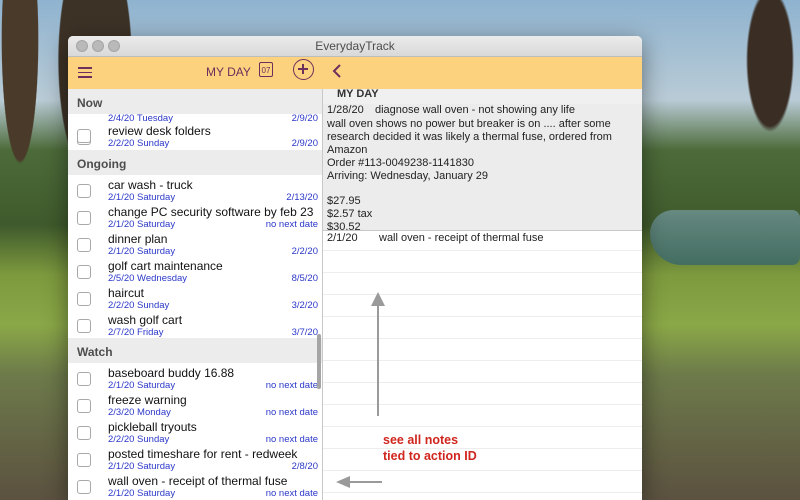 The width and height of the screenshot is (800, 500). I want to click on item-title: baseboard buddy 16.88, so click(171, 373).